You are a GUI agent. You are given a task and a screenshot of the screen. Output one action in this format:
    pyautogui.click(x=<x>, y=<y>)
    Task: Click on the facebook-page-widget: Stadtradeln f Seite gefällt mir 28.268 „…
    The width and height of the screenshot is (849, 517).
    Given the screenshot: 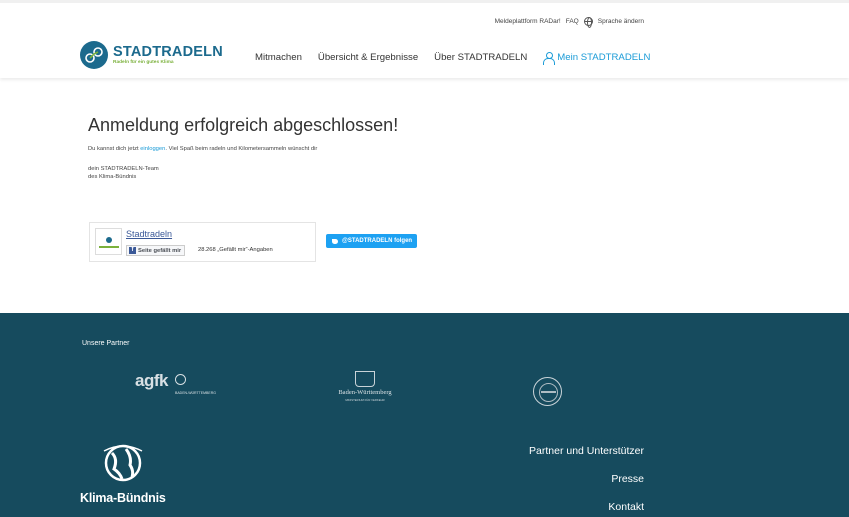 What is the action you would take?
    pyautogui.click(x=202, y=242)
    